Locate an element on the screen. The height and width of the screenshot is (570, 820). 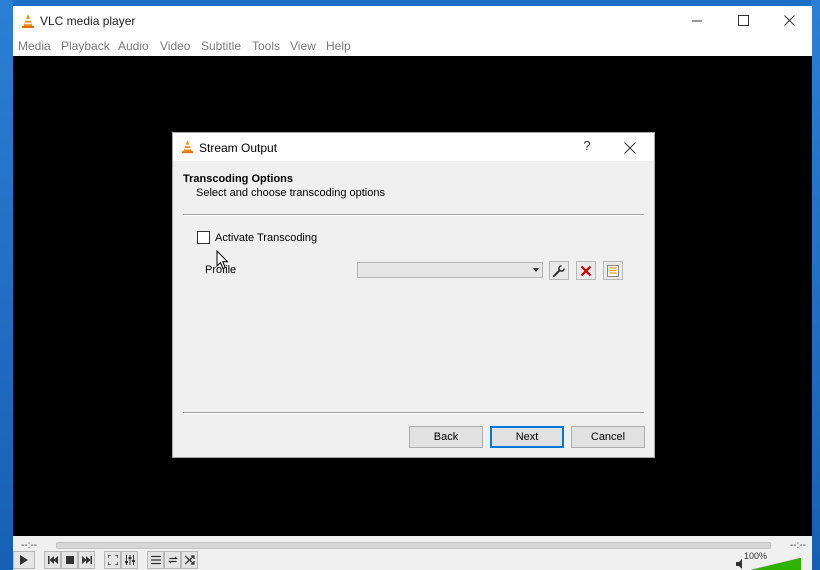
loop-button is located at coordinates (172, 560).